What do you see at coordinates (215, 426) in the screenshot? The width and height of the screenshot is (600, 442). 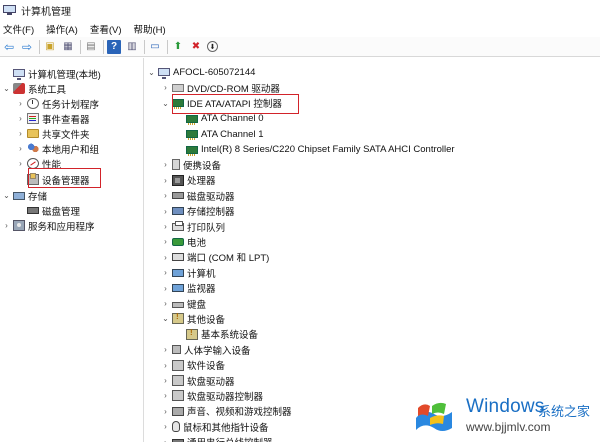 I see `device-mouse: › 鼠标和其他指针设备` at bounding box center [215, 426].